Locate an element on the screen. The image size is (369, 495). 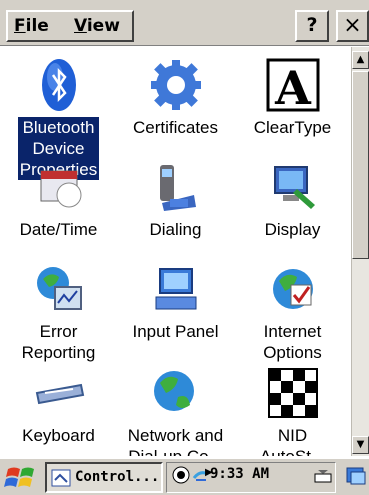
keyboard-icon is located at coordinates (59, 394).